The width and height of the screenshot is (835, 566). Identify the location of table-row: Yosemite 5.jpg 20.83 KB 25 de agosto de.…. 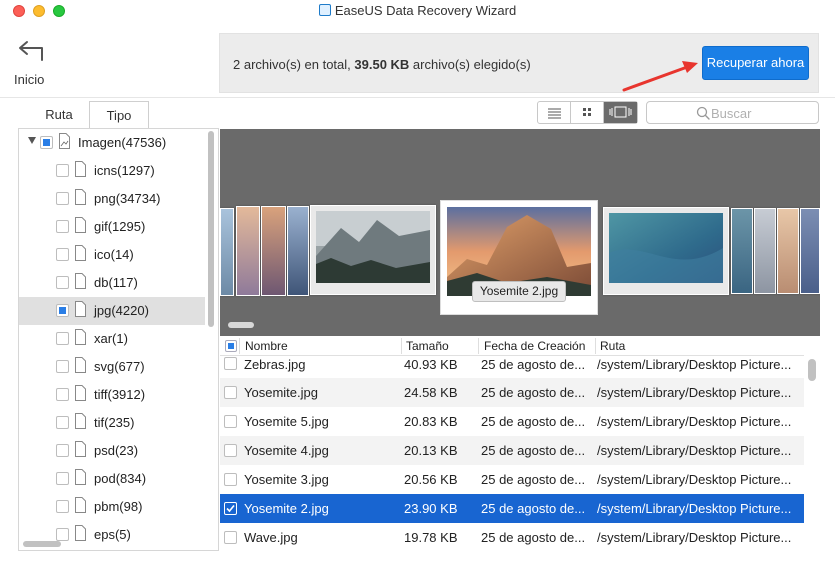
(512, 421).